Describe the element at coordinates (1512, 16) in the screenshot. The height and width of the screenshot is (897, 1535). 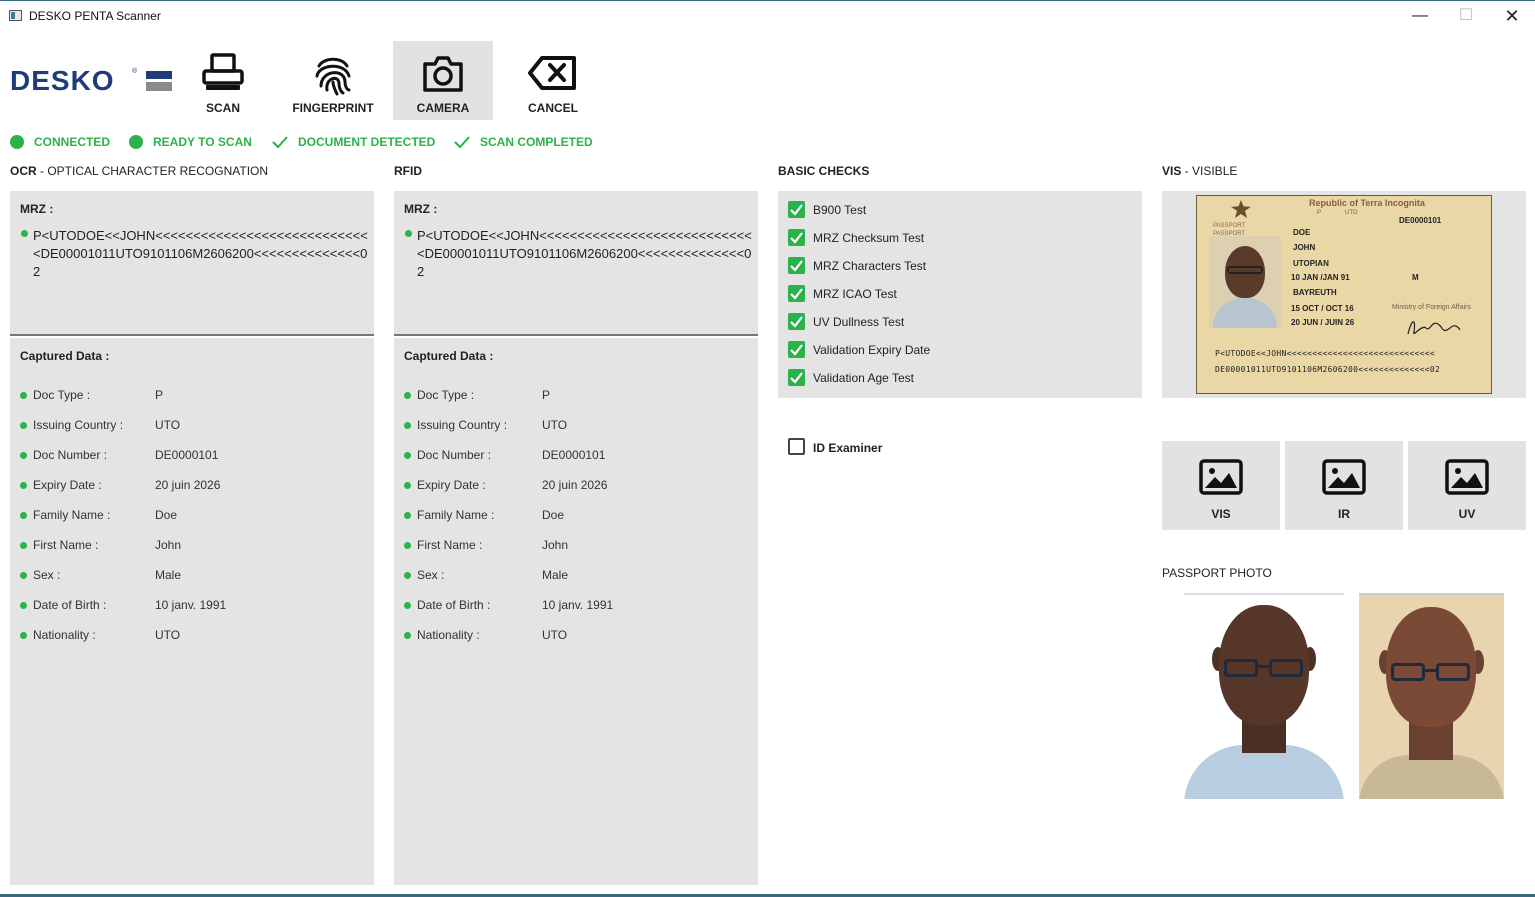
I see `close-button: ✕` at that location.